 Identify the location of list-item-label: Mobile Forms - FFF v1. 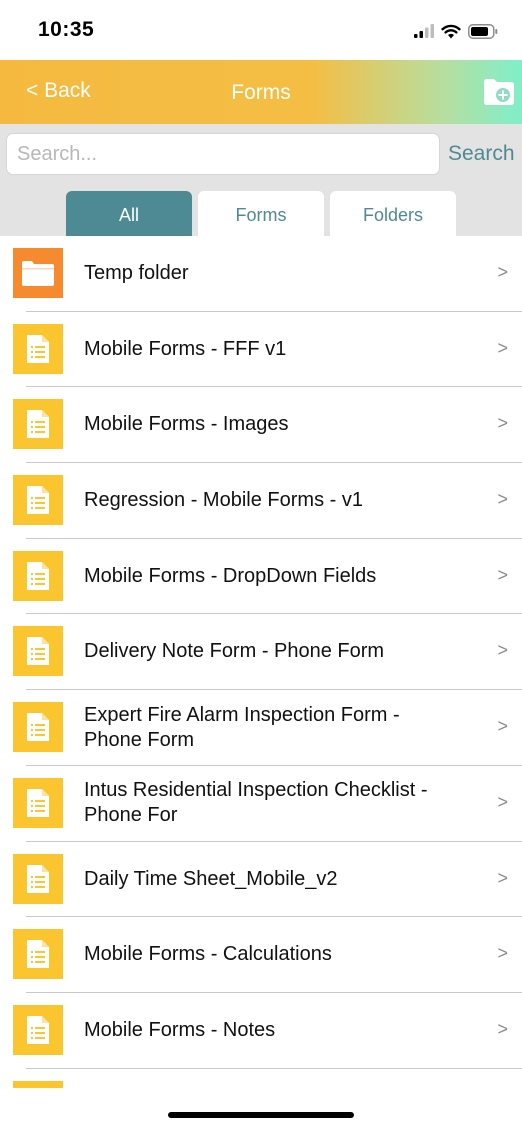
(185, 348).